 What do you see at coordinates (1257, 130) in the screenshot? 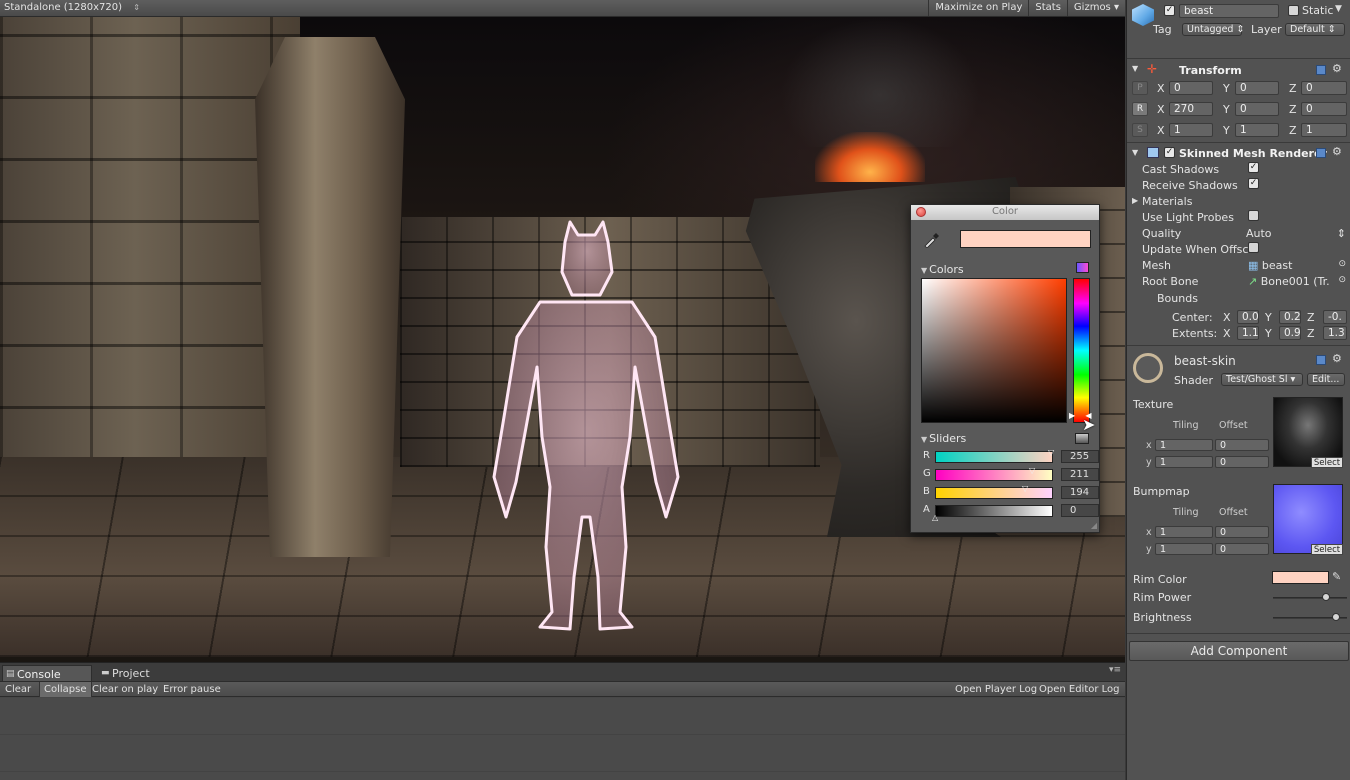
I see `scale-y-field: 1` at bounding box center [1257, 130].